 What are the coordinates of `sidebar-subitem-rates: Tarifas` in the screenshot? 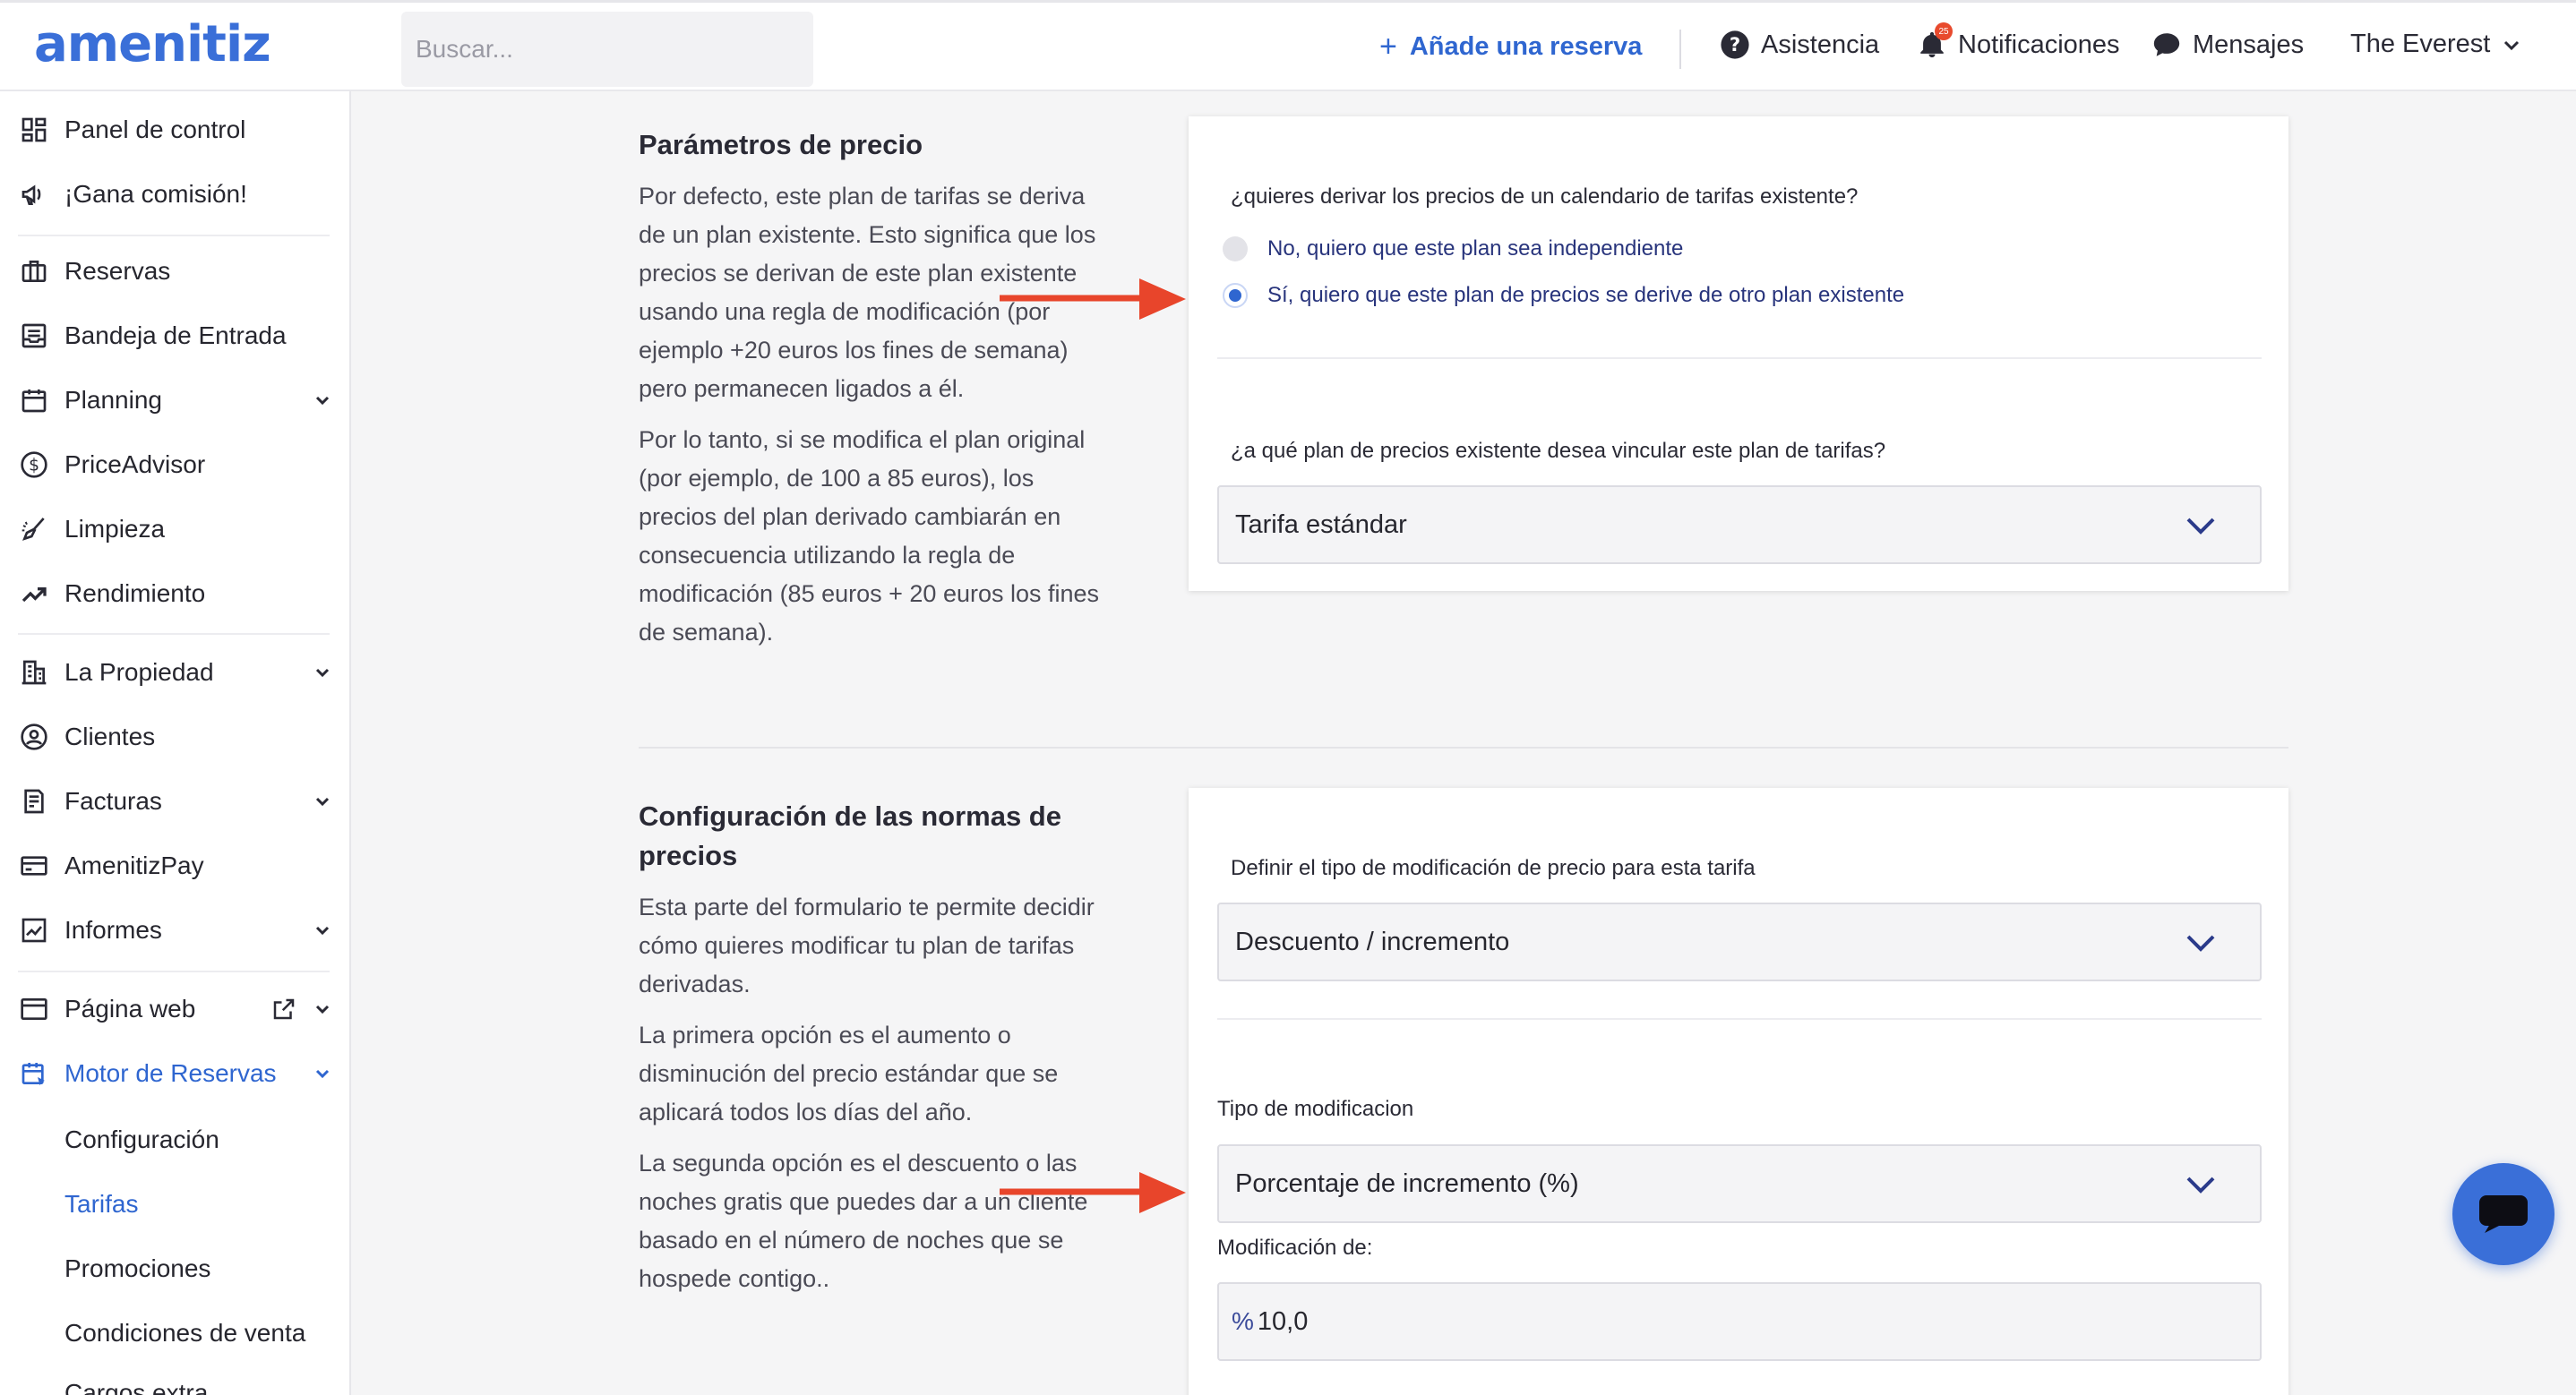 It's located at (101, 1204).